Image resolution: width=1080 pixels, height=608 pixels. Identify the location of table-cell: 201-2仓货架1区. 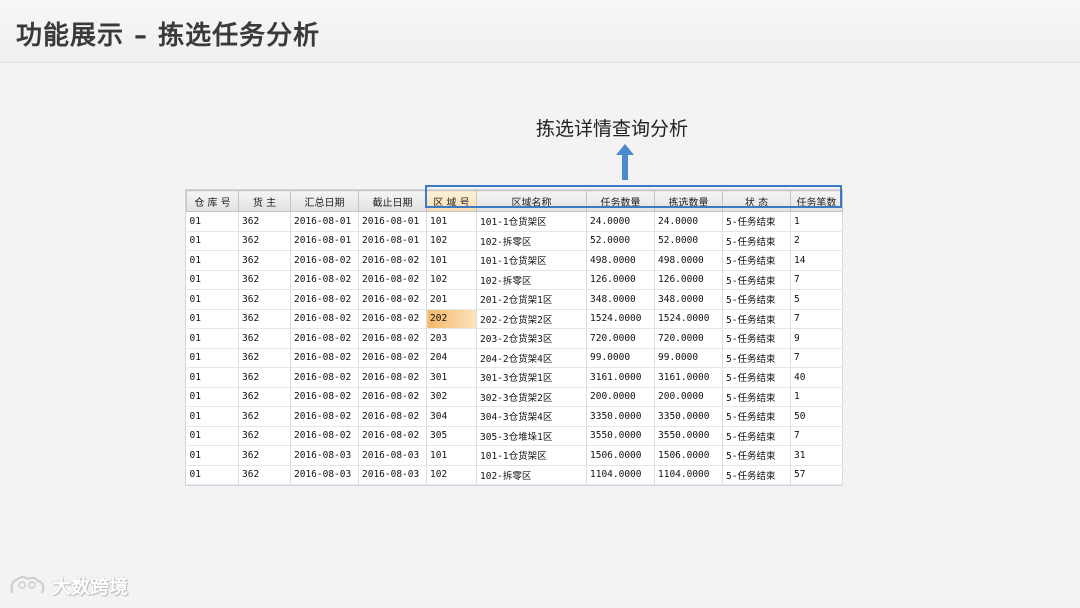
(531, 299).